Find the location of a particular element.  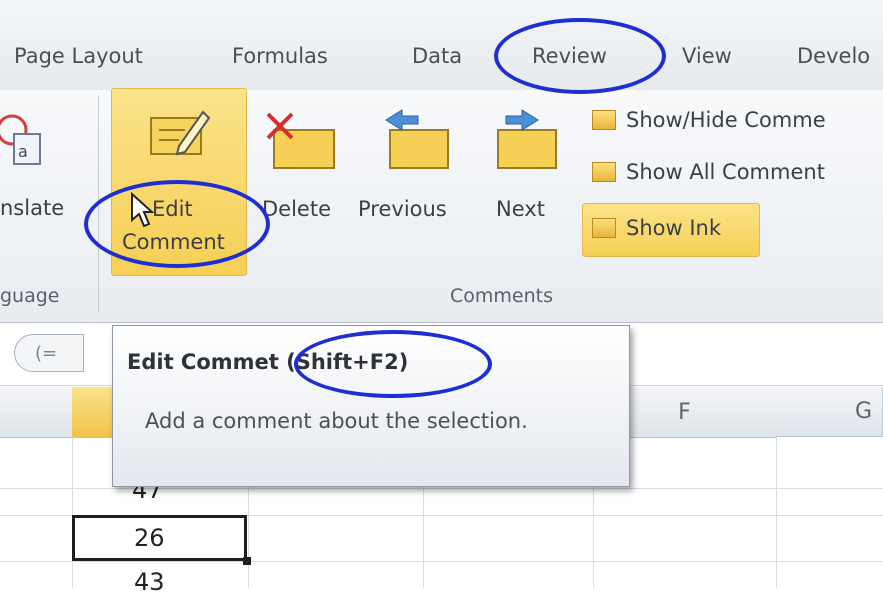

next-comment-button: Next is located at coordinates (520, 209).